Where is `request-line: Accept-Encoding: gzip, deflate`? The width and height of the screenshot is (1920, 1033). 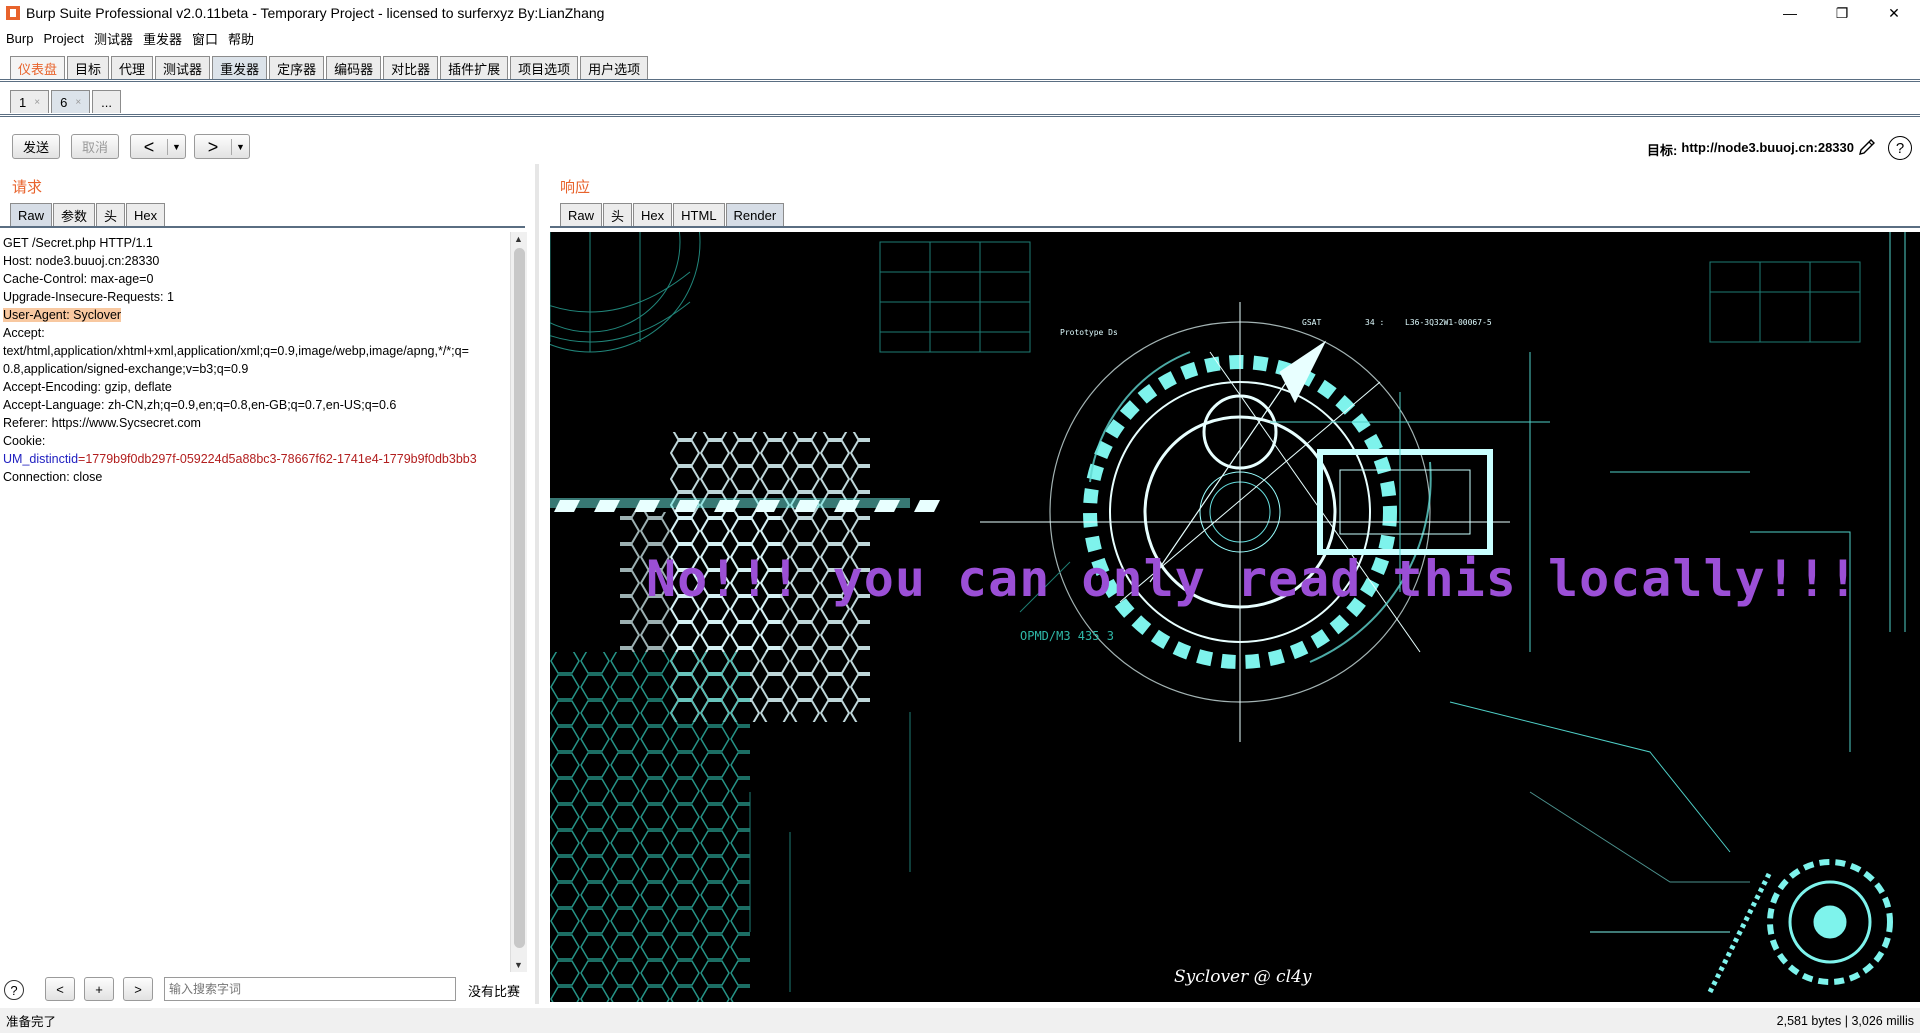
request-line: Accept-Encoding: gzip, deflate is located at coordinates (87, 387).